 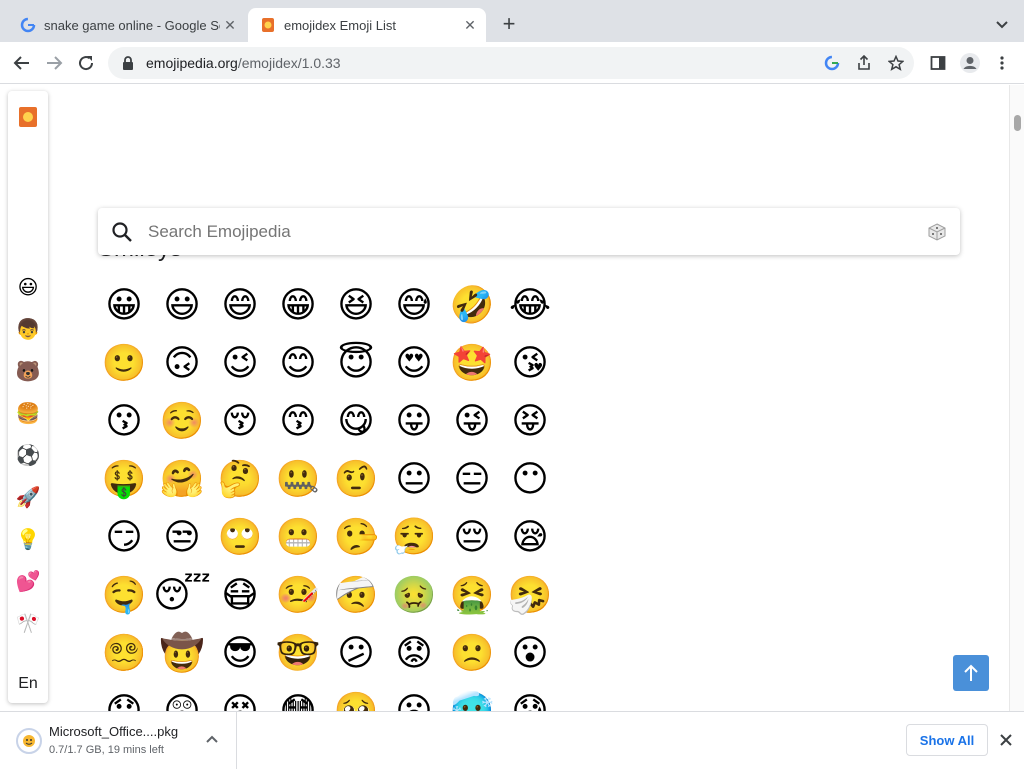 What do you see at coordinates (530, 697) in the screenshot?
I see `emoji-cell: 😰` at bounding box center [530, 697].